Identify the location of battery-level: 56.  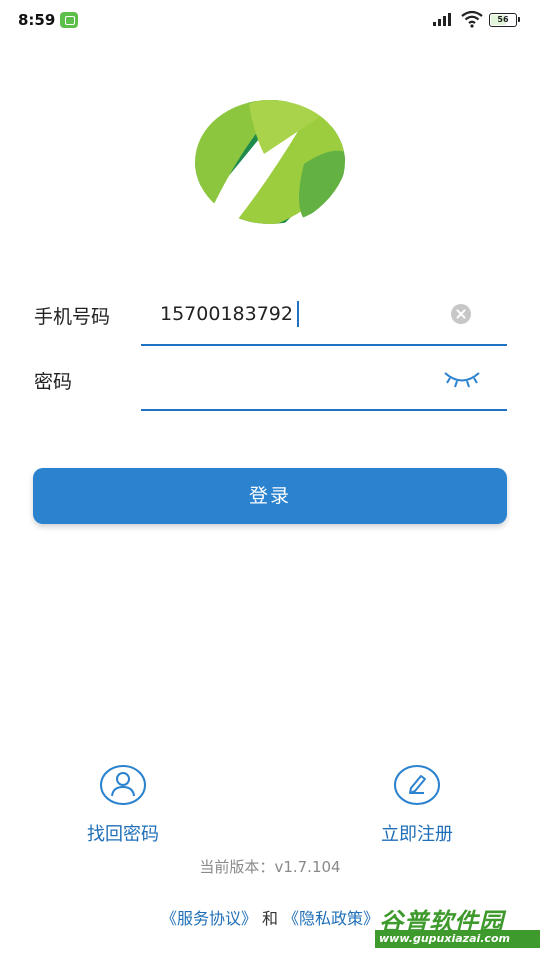
(503, 19).